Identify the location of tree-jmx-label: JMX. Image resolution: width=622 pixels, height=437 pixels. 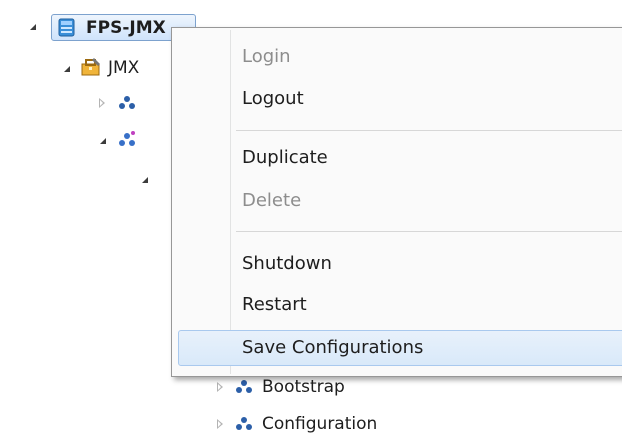
(124, 68).